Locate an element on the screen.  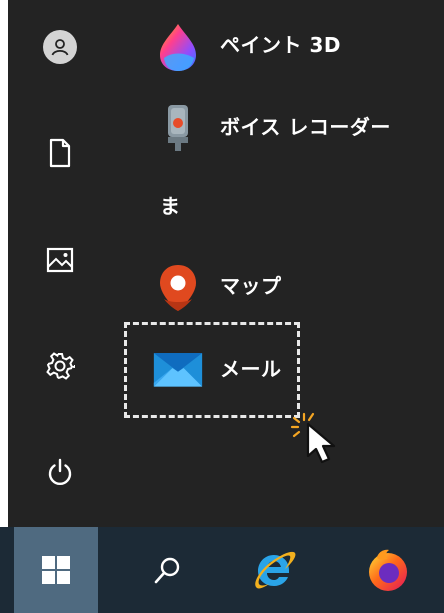
pictures-icon is located at coordinates (60, 260).